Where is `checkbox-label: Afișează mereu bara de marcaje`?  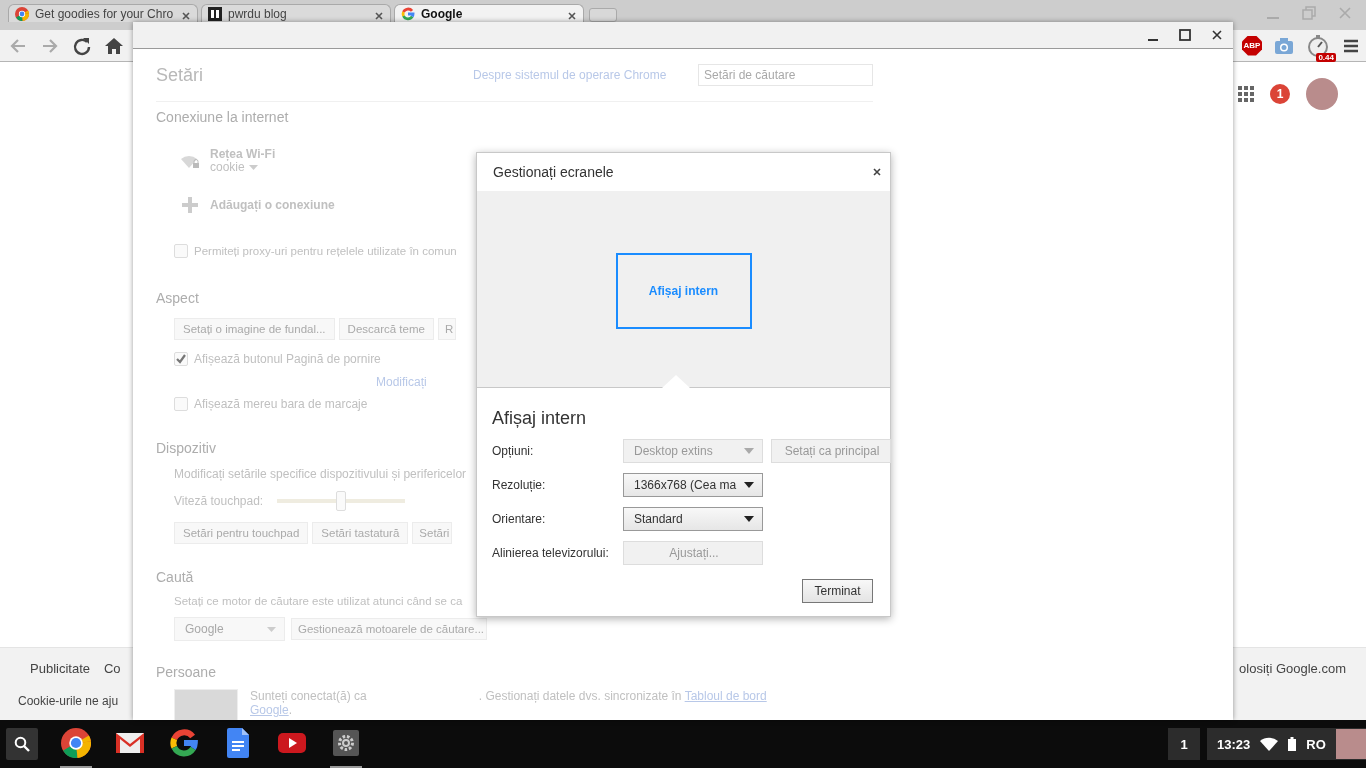
checkbox-label: Afișează mereu bara de marcaje is located at coordinates (281, 404).